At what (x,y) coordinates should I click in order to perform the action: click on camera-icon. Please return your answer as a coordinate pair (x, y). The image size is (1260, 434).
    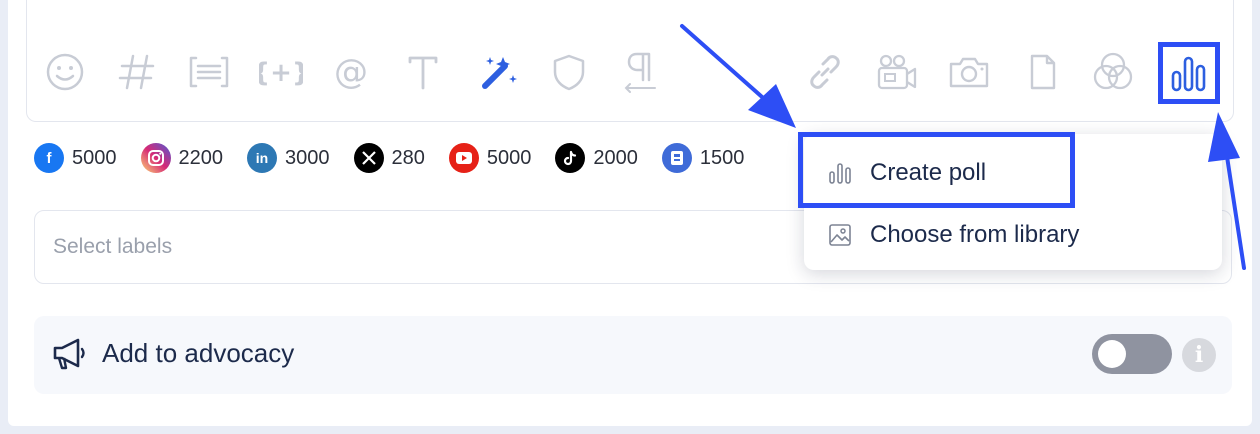
    Looking at the image, I should click on (969, 72).